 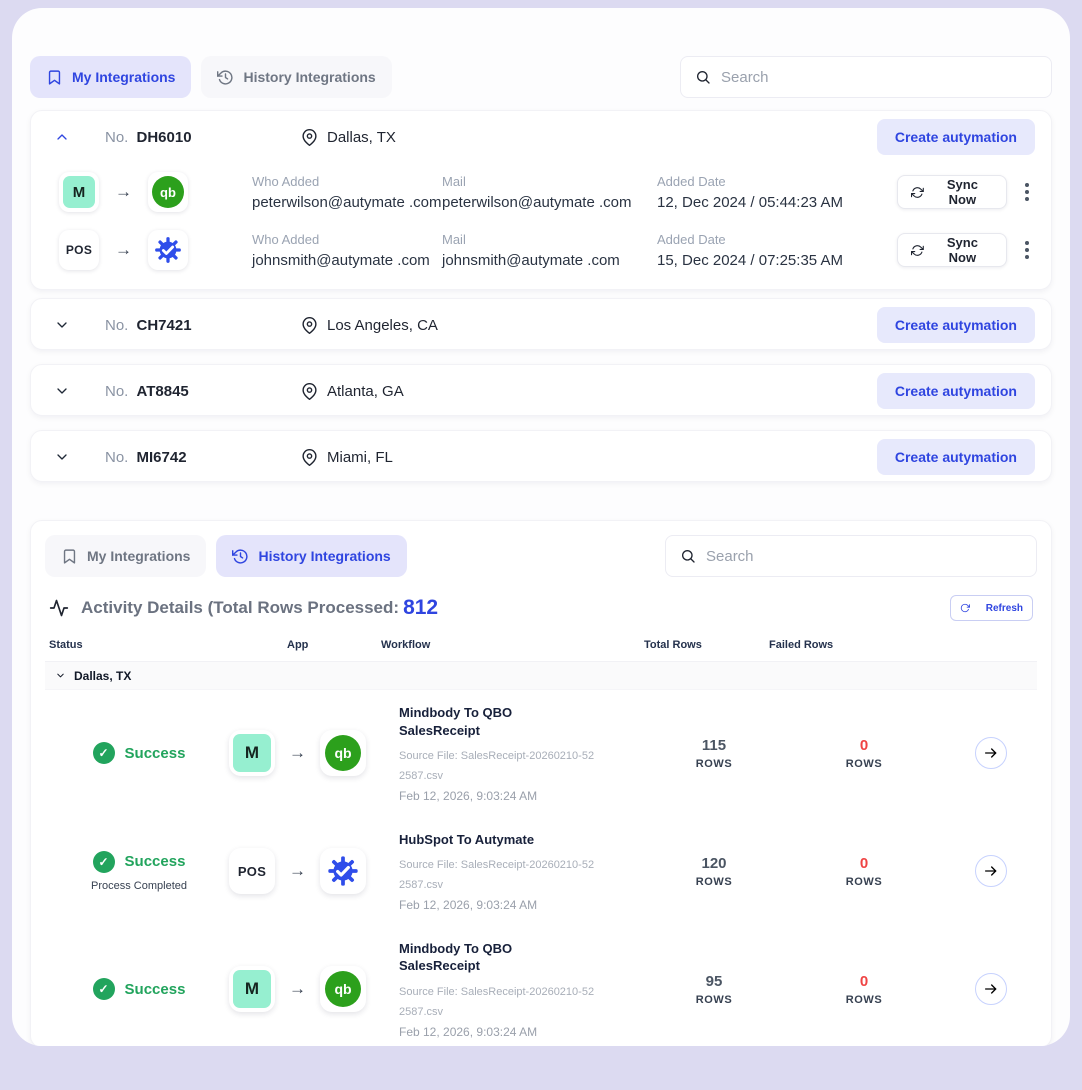 I want to click on mindbody-icon: M, so click(x=79, y=192).